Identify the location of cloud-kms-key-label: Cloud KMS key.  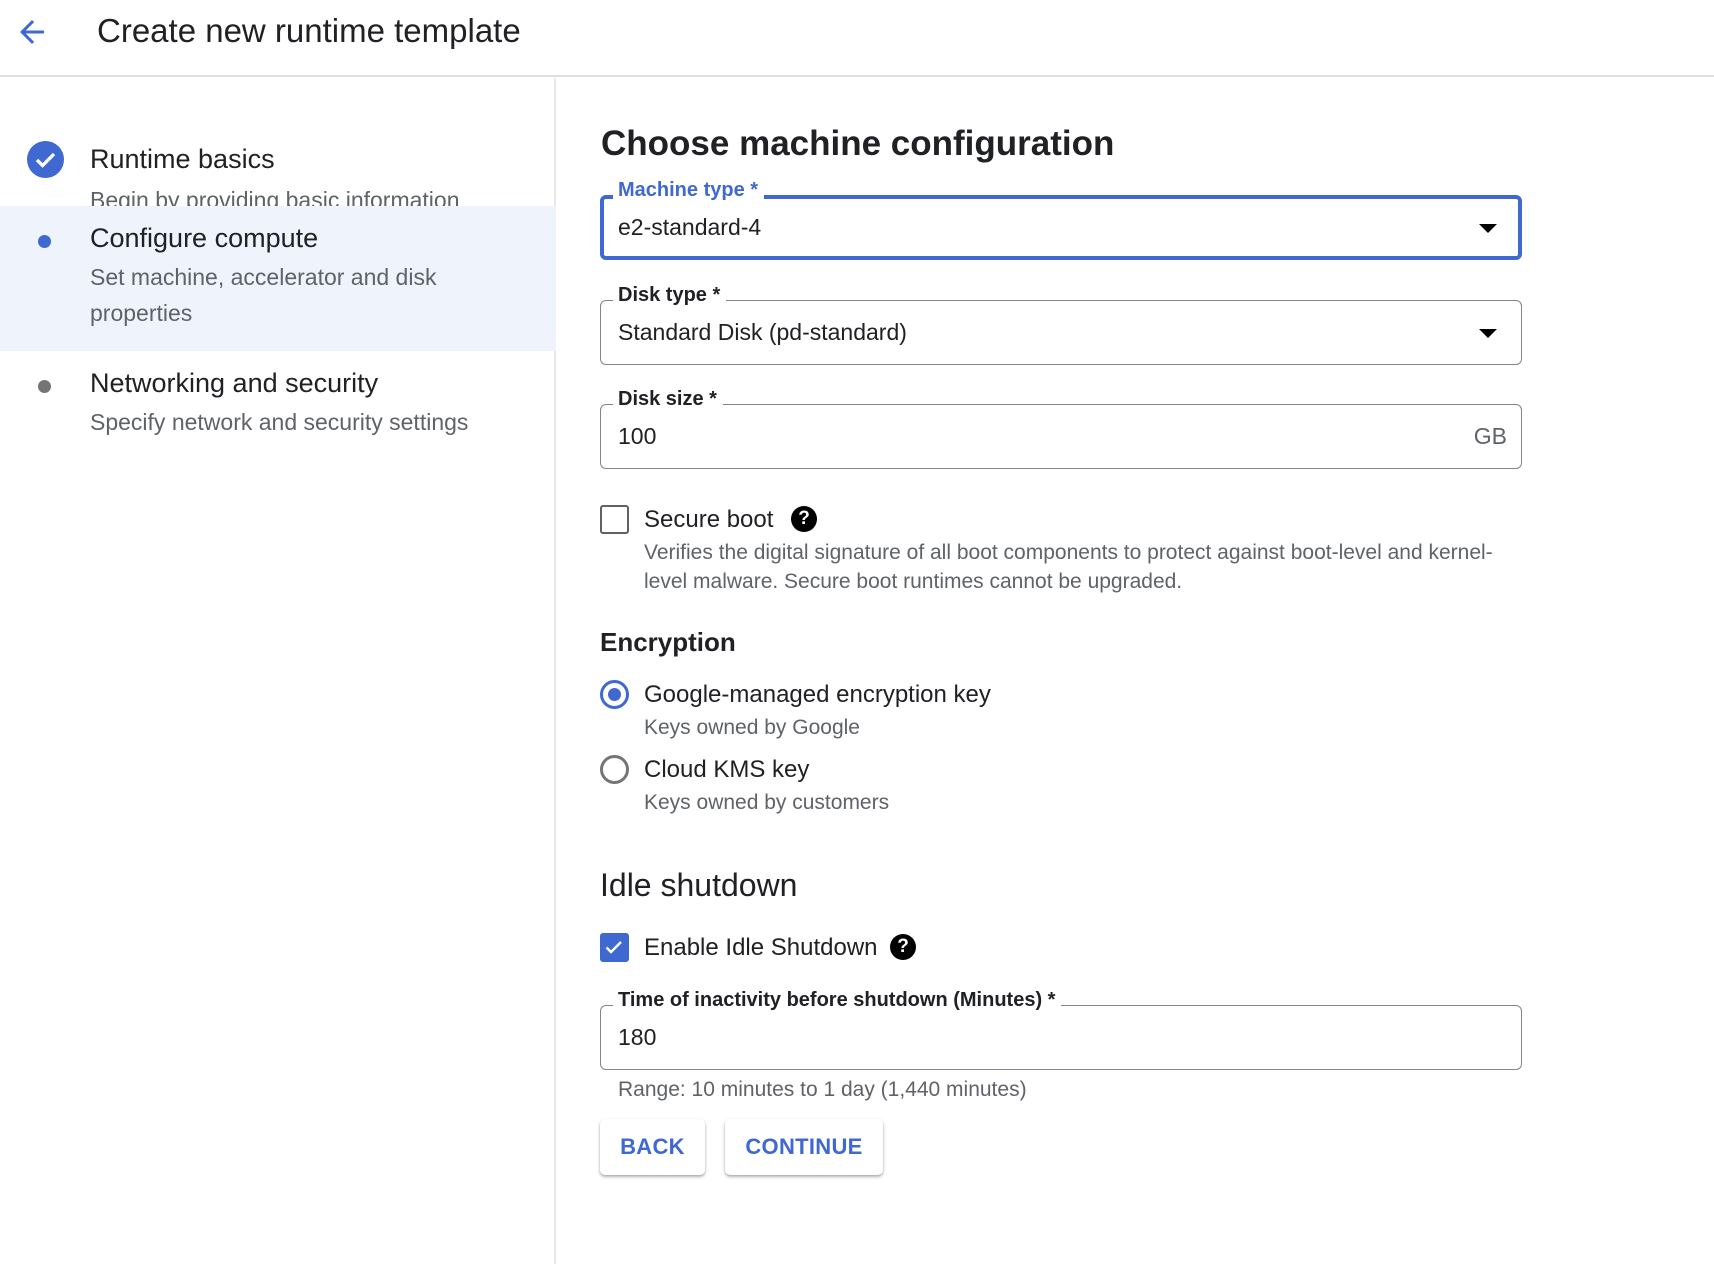
(727, 769).